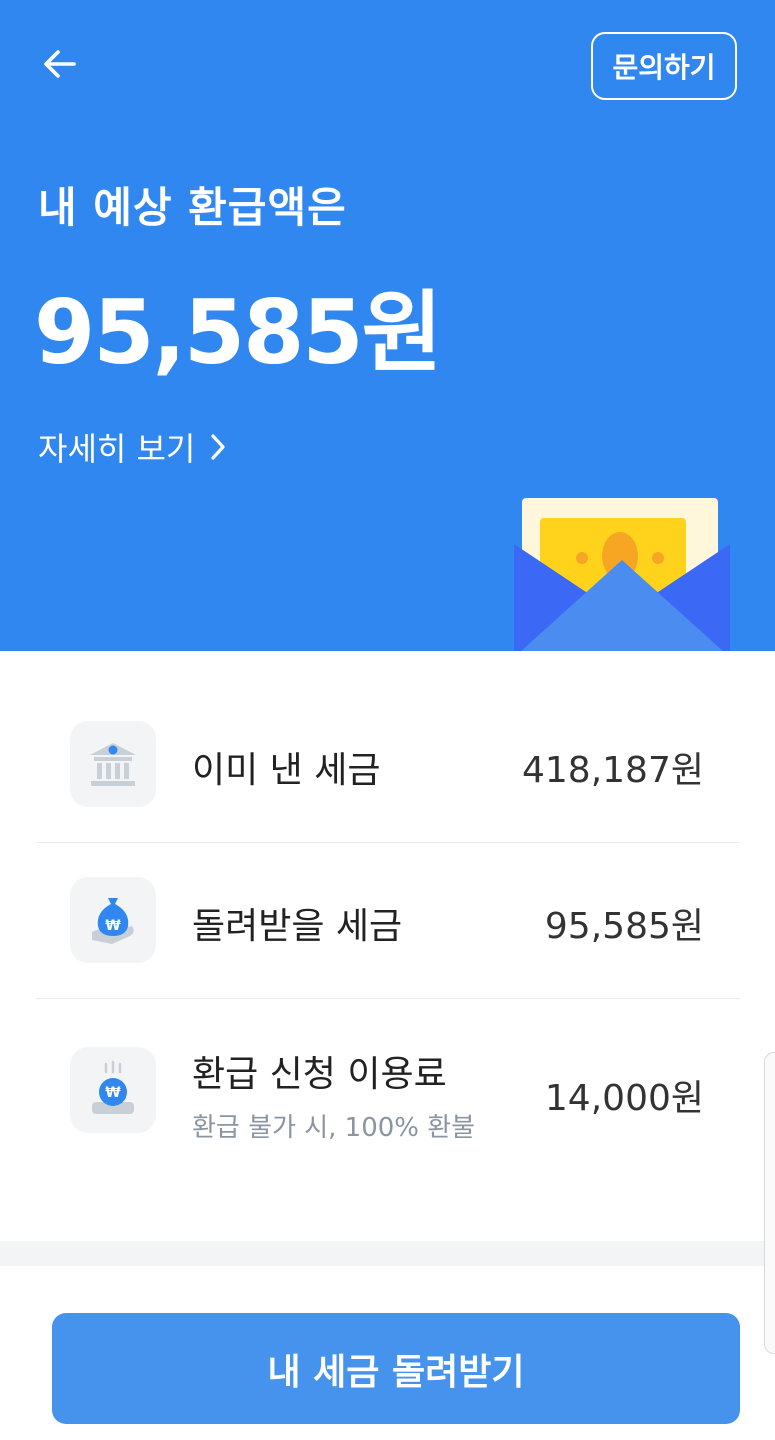  Describe the element at coordinates (286, 770) in the screenshot. I see `row-label: 이미 낸 세금` at that location.